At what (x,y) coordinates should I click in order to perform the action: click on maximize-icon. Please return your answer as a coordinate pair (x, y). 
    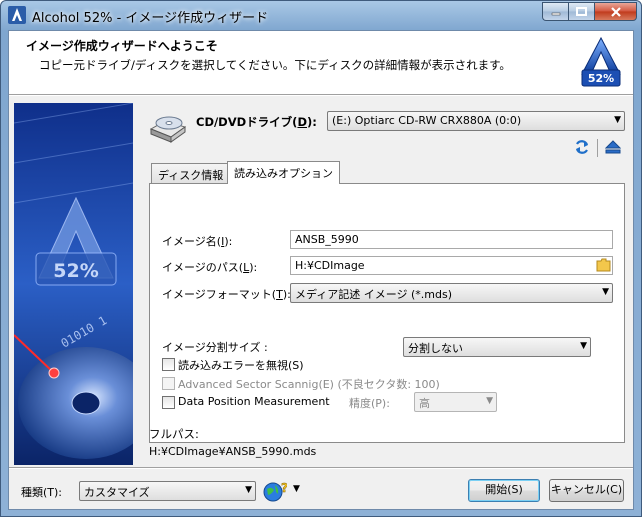
    Looking at the image, I should click on (581, 11).